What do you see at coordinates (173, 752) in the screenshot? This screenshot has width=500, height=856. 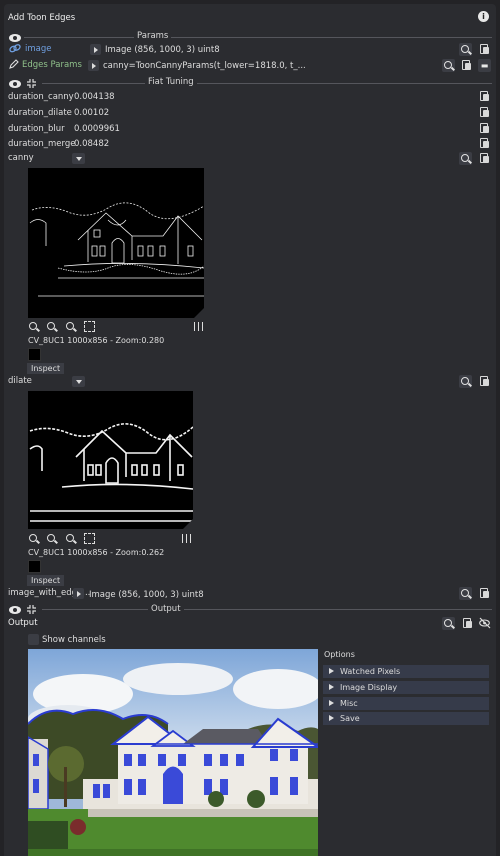 I see `output-image` at bounding box center [173, 752].